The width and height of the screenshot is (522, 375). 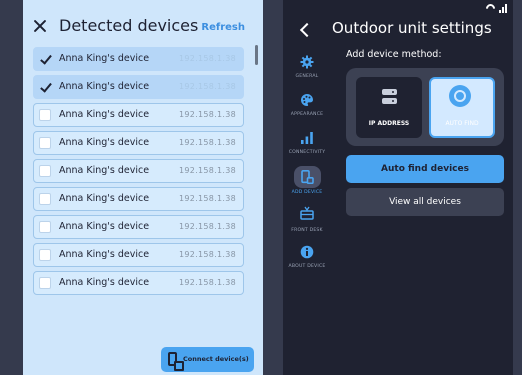 I want to click on palette-icon, so click(x=307, y=100).